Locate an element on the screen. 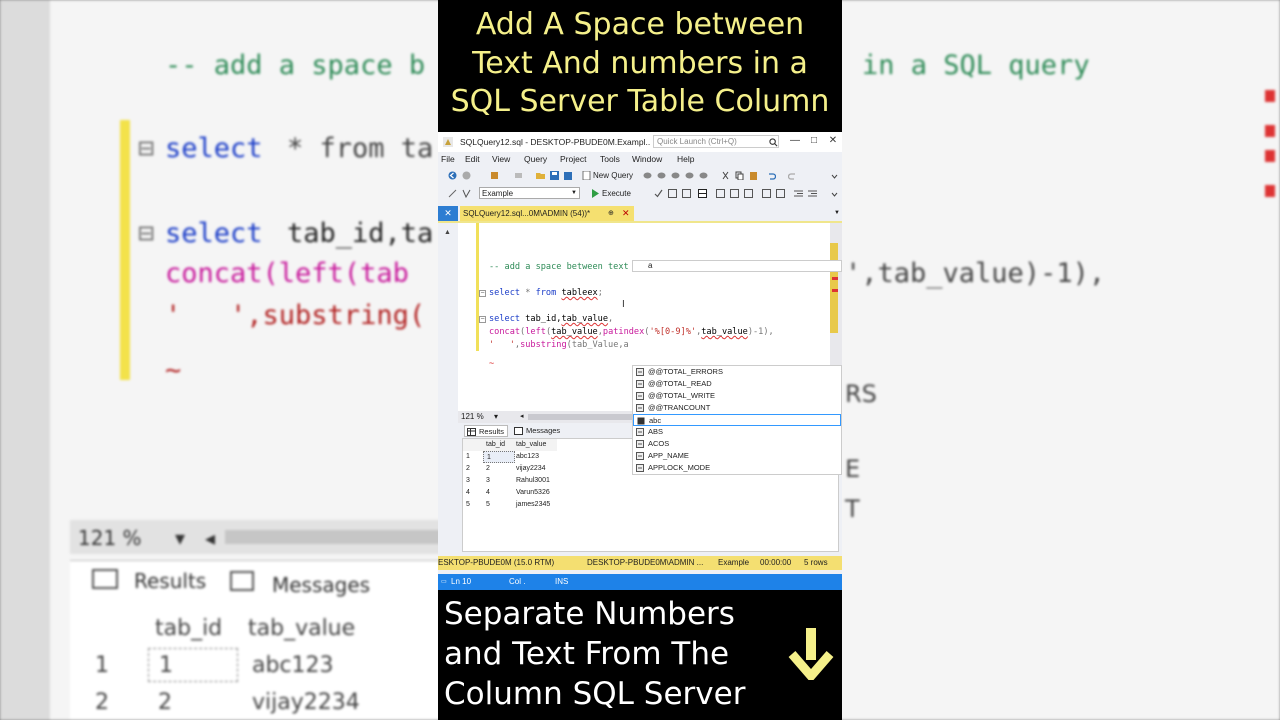  tab-list-chevron-icon: ▼ is located at coordinates (837, 213).